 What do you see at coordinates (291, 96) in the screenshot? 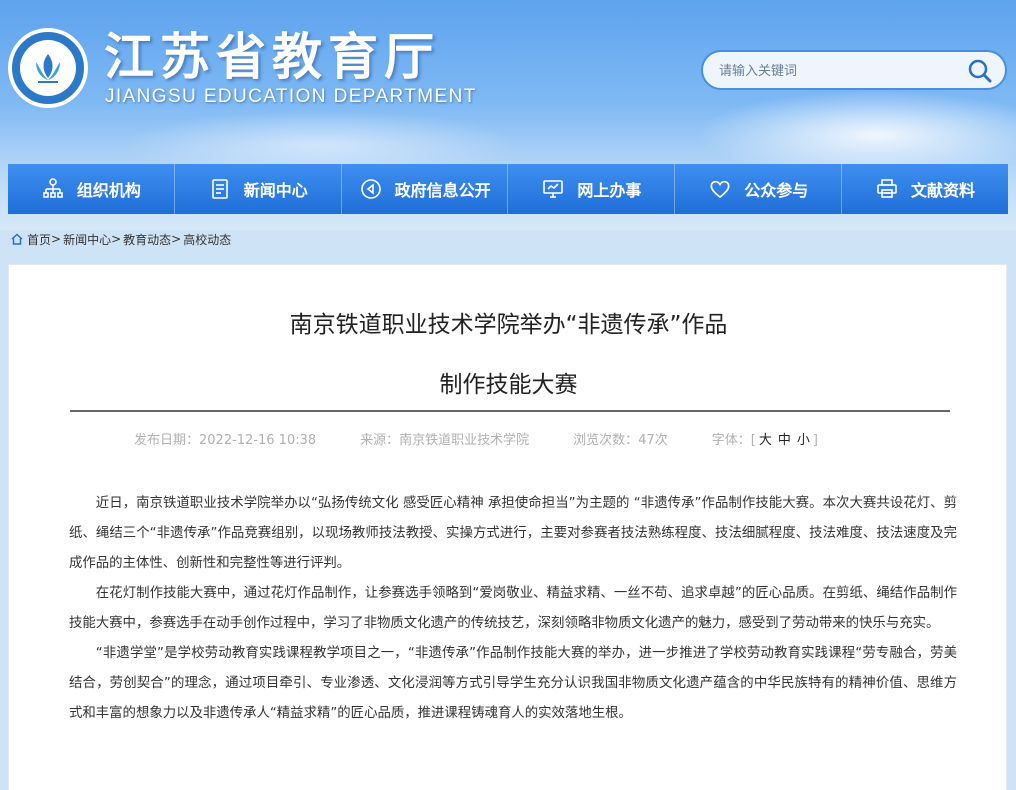
I see `site-subtitle: JIANGSU EDUCATION DEPARTMENT` at bounding box center [291, 96].